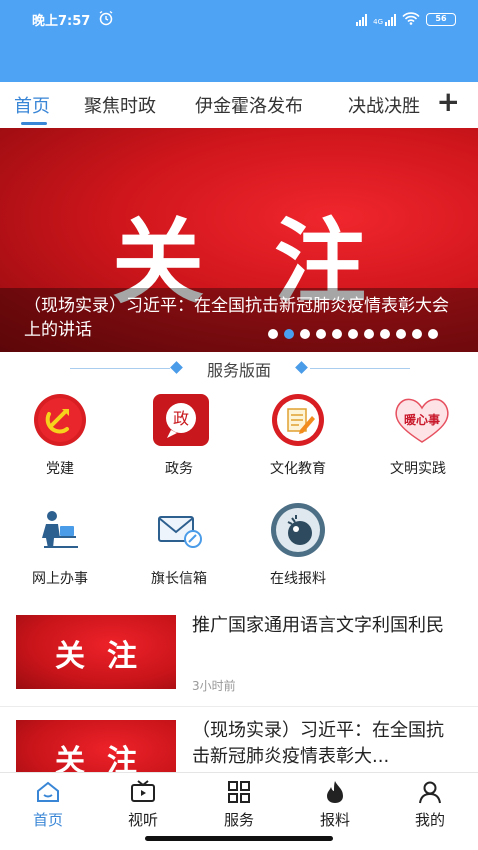 The image size is (478, 850). I want to click on service-online-affairs: 网上办事, so click(60, 545).